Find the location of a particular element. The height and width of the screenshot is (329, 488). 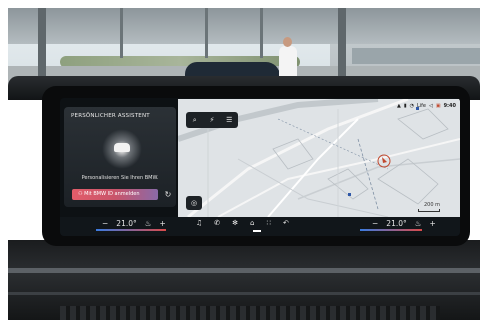

home-icon: ⌂ is located at coordinates (252, 223).